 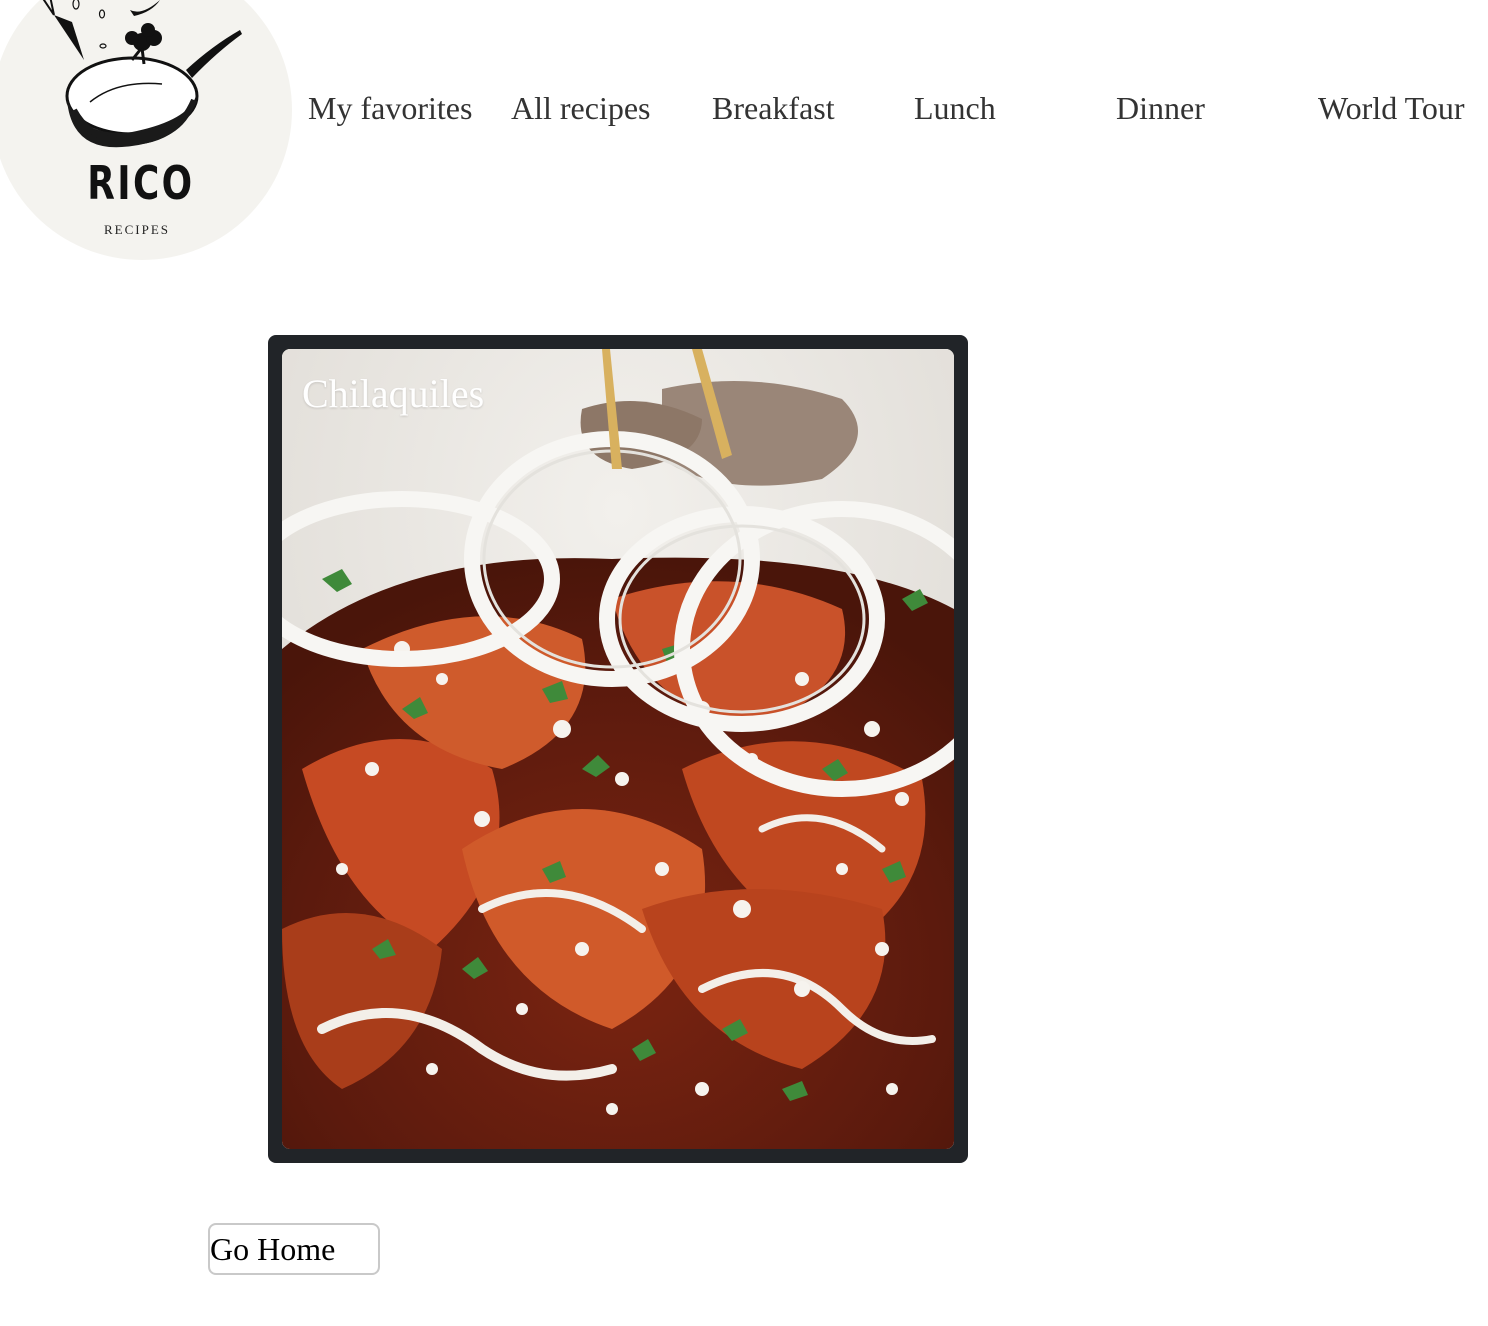 I want to click on nav-world-tour: World Tour, so click(x=1391, y=108).